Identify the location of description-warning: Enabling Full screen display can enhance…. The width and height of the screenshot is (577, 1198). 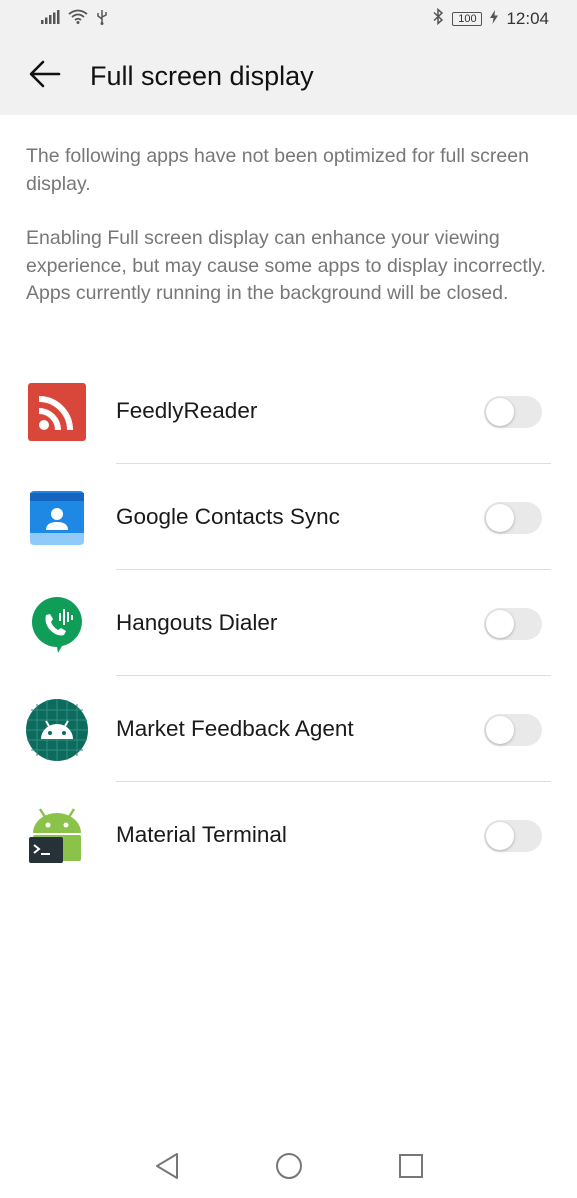
(286, 265).